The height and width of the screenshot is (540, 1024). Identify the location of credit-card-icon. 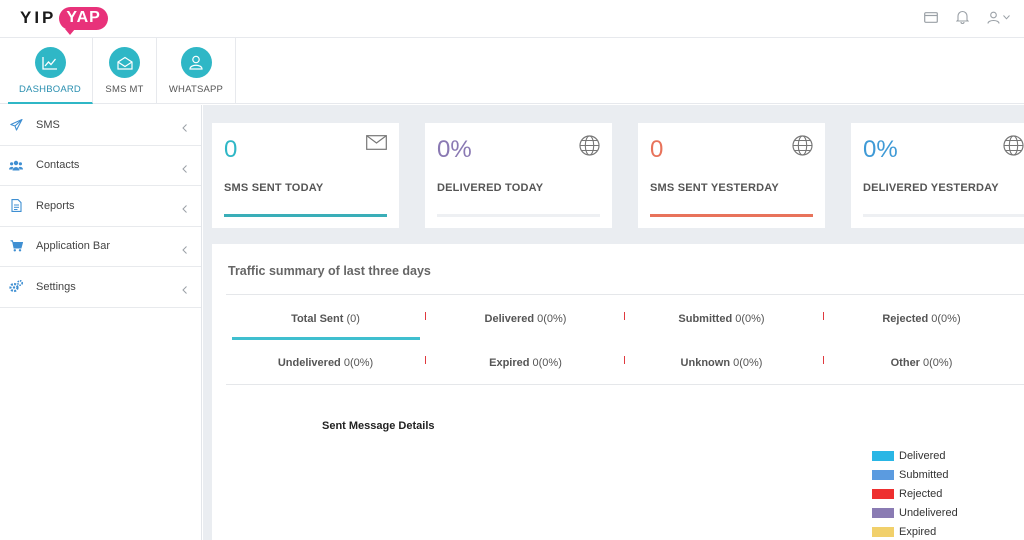
(931, 17).